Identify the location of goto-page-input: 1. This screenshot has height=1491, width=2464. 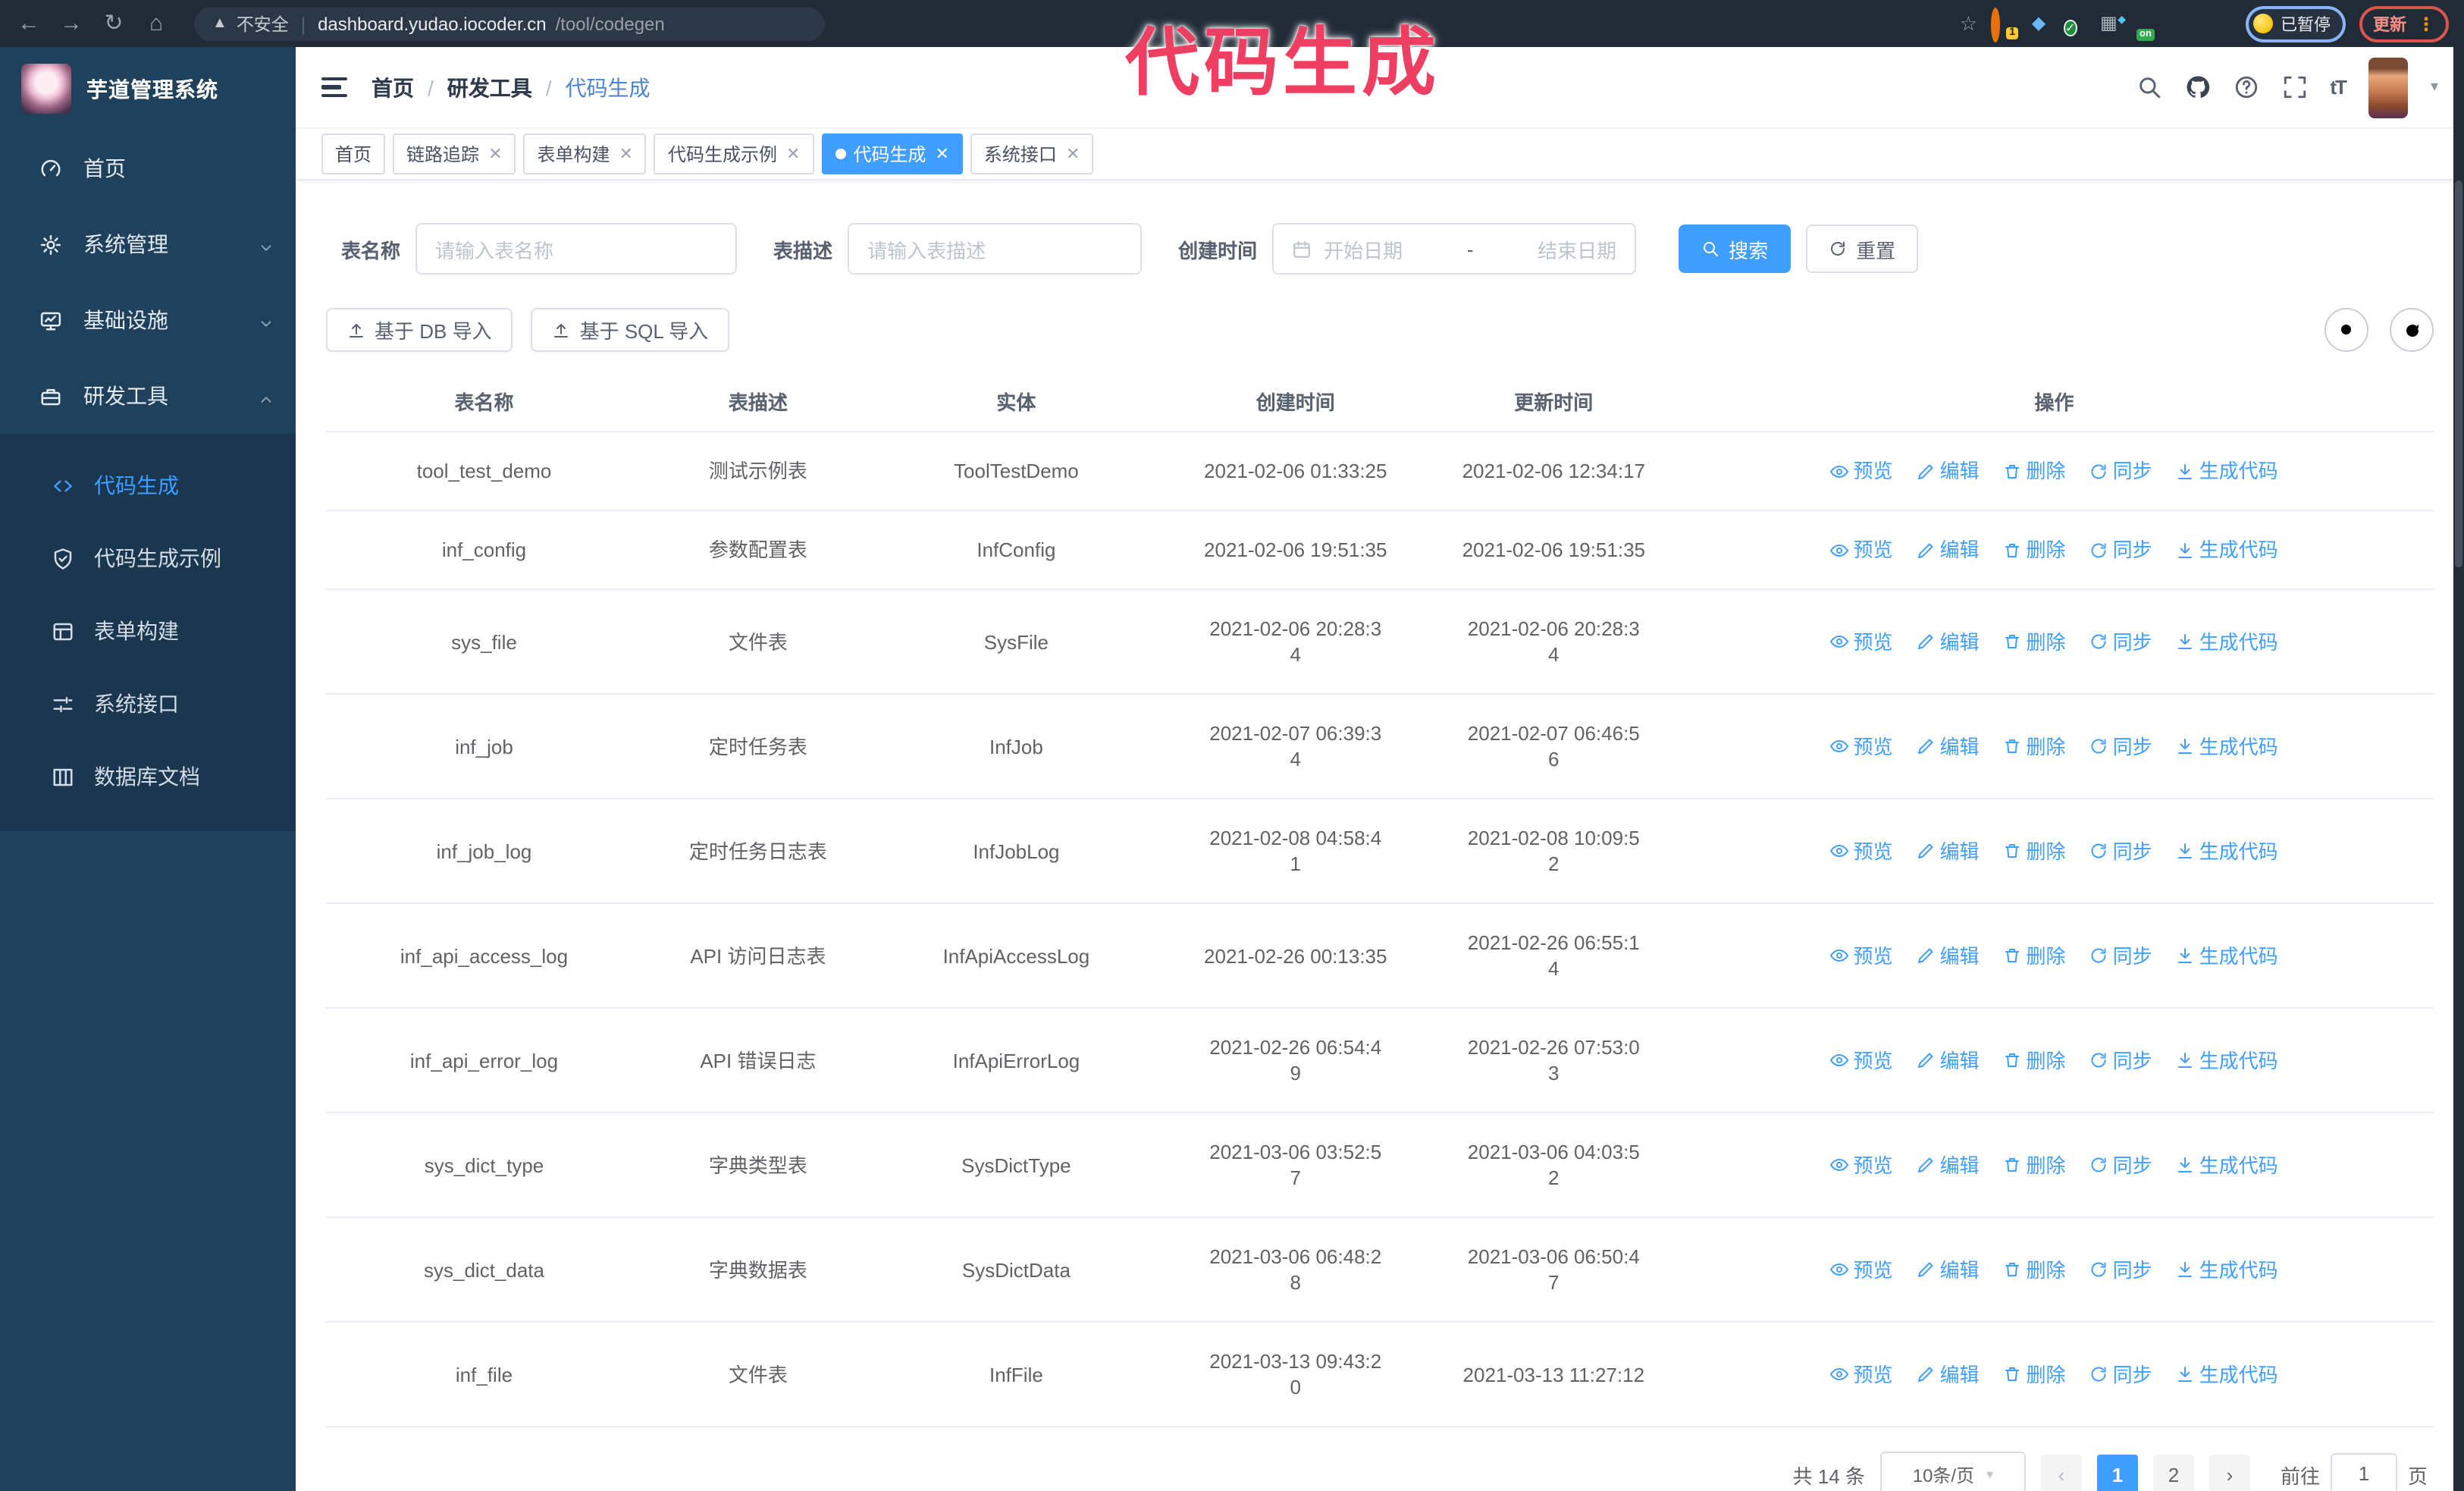
(2364, 1472).